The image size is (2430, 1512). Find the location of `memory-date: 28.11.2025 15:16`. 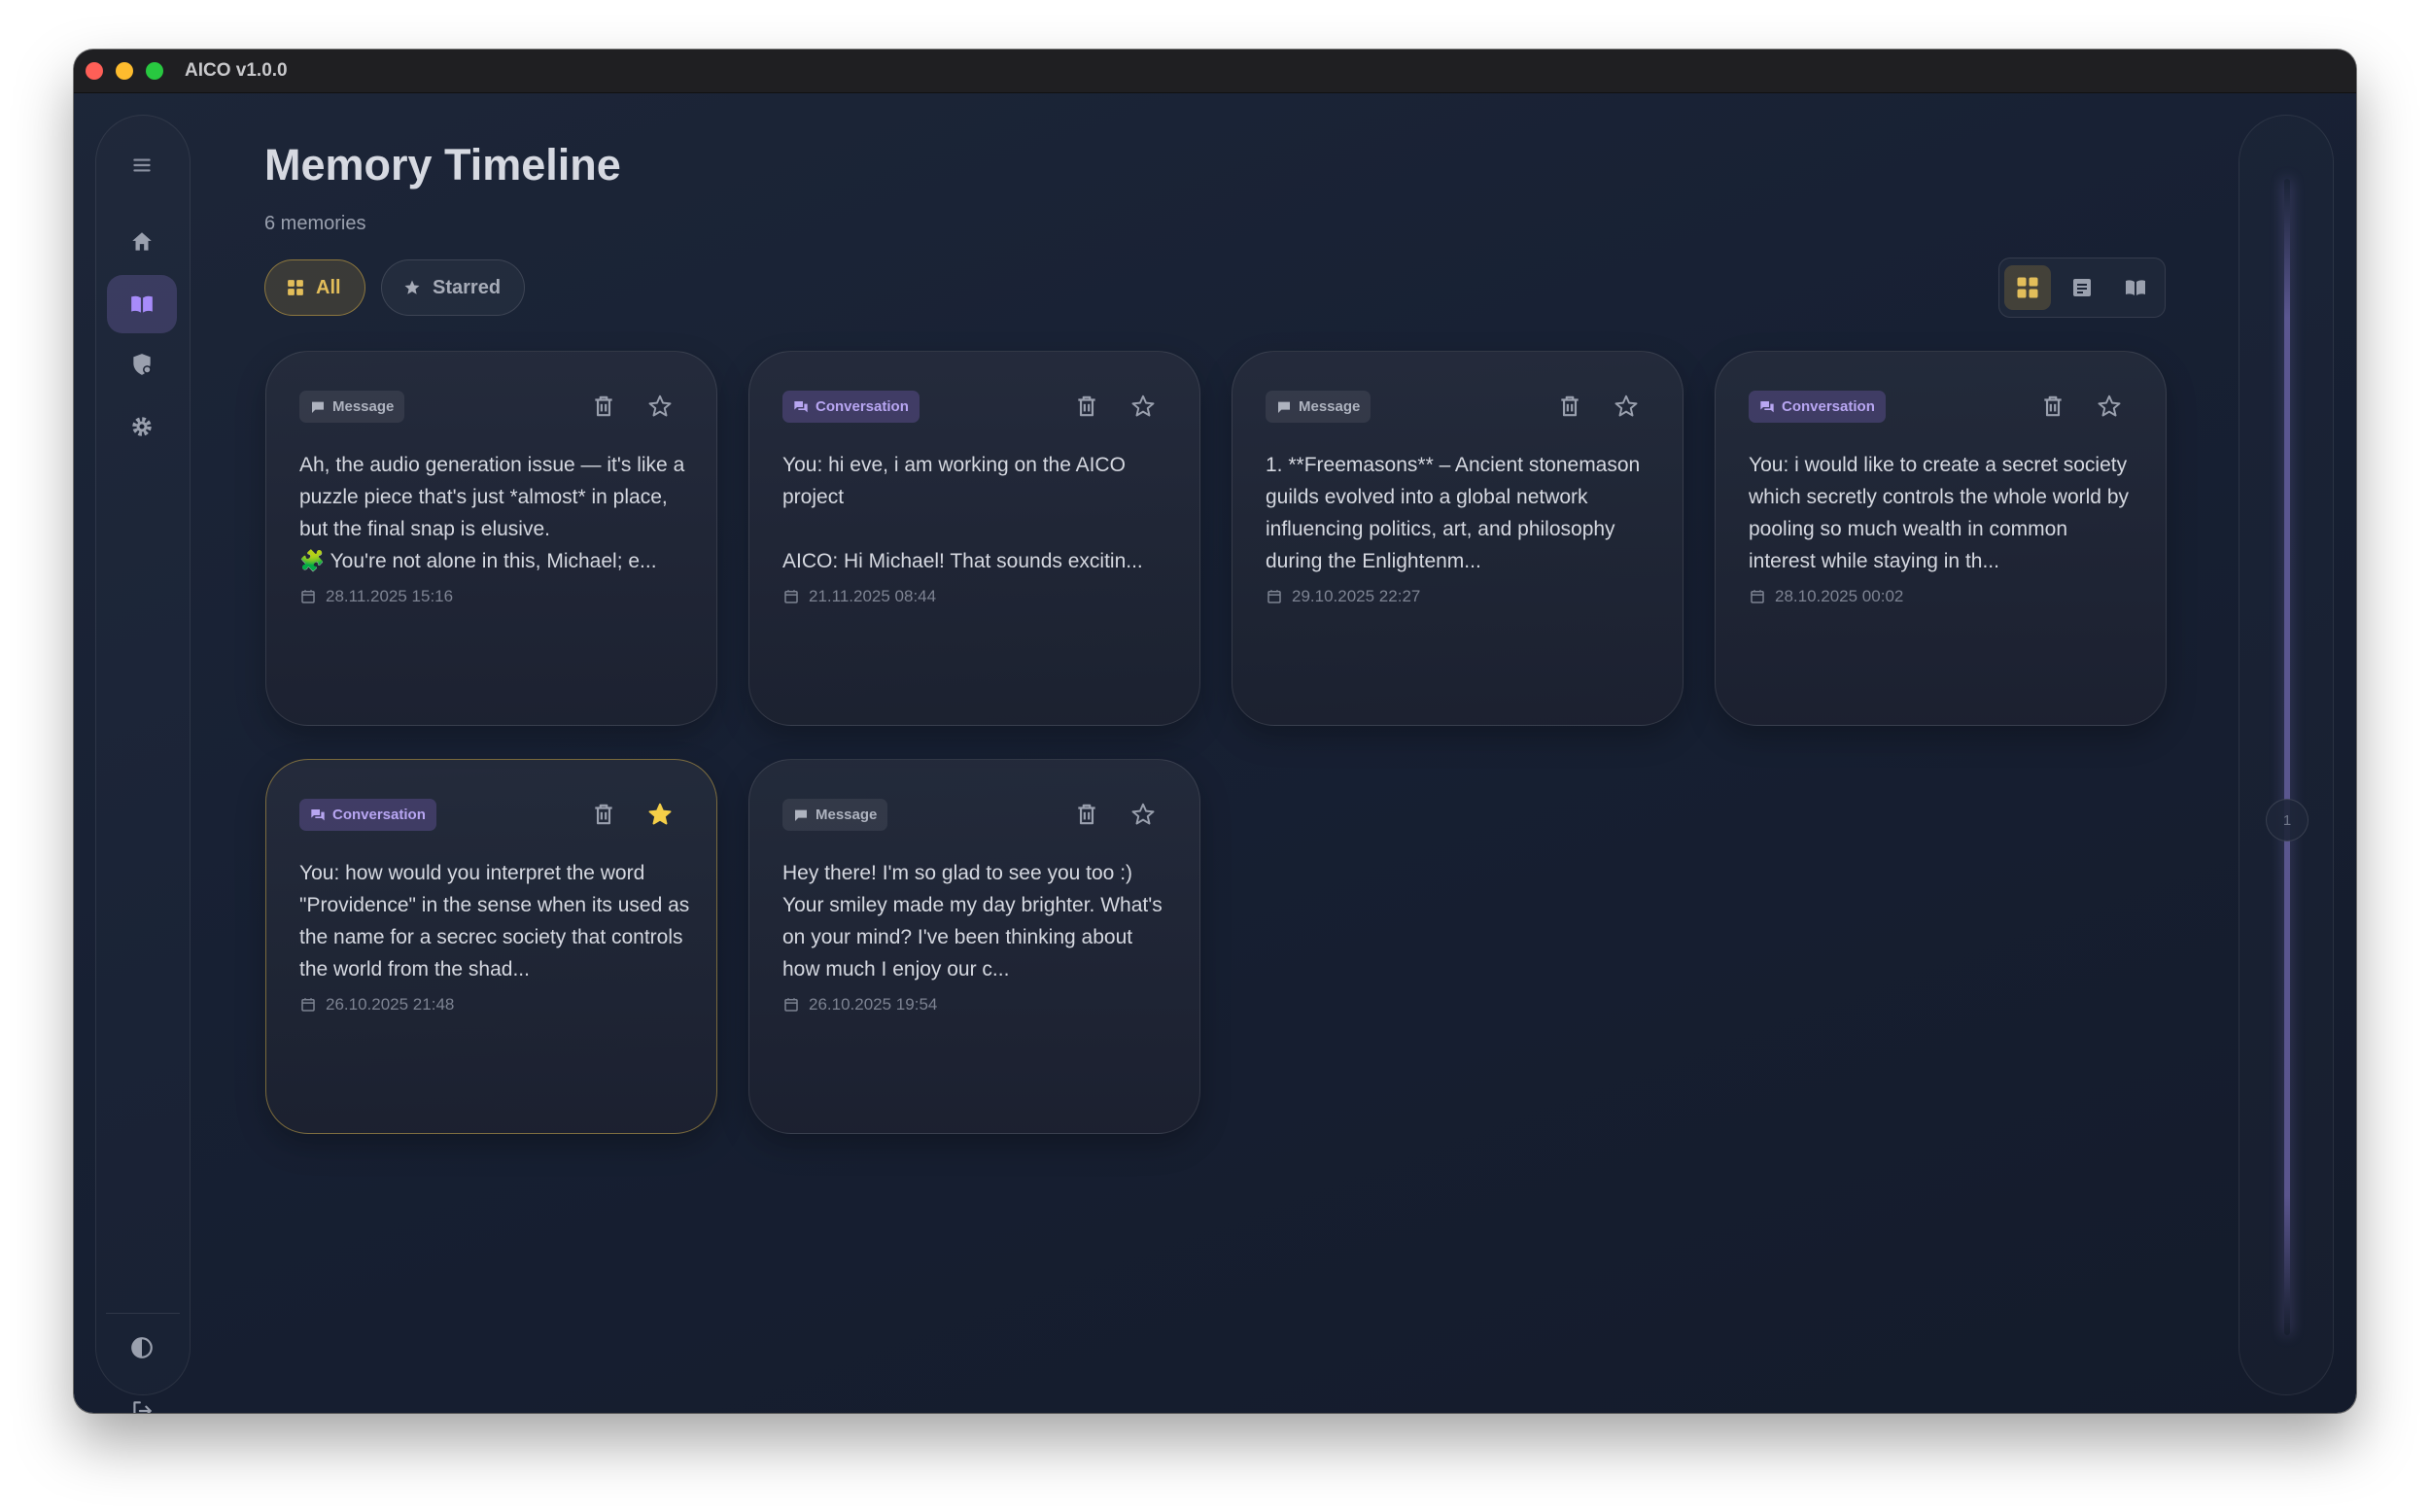

memory-date: 28.11.2025 15:16 is located at coordinates (376, 596).